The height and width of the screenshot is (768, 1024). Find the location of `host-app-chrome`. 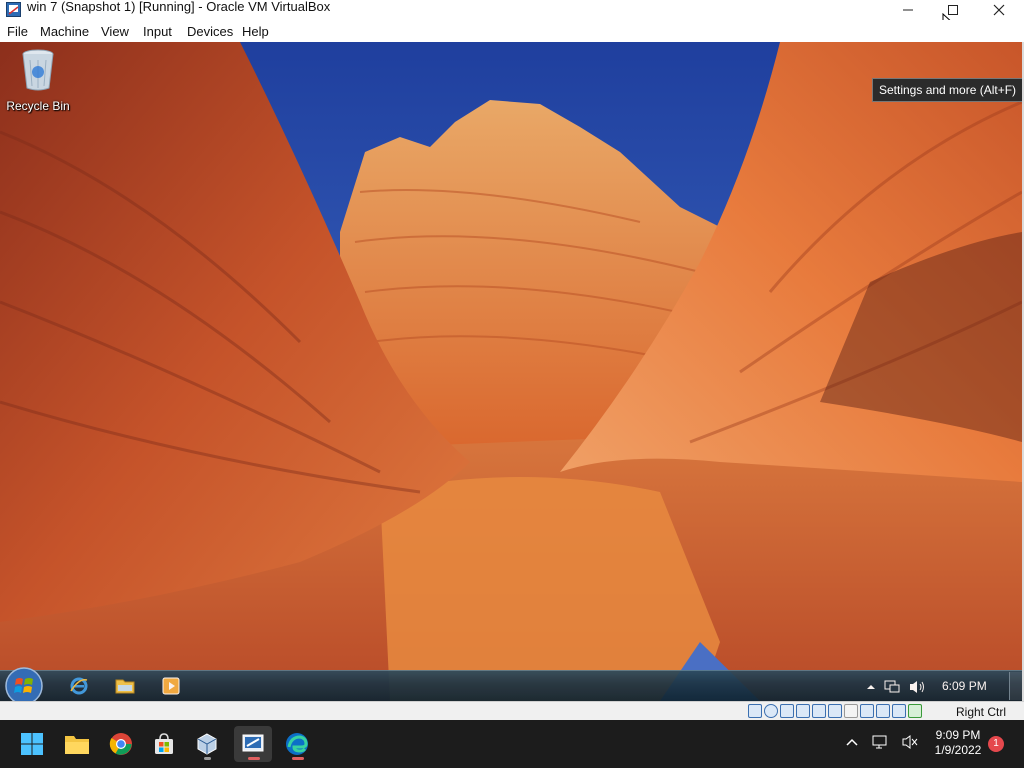

host-app-chrome is located at coordinates (121, 744).